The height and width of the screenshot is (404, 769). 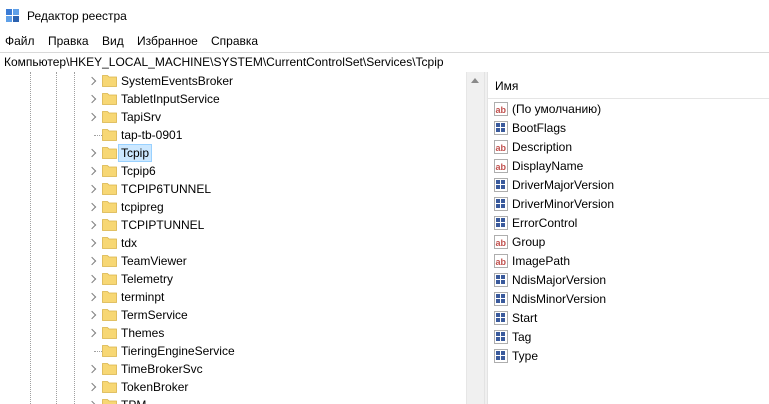 What do you see at coordinates (233, 279) in the screenshot?
I see `tree-item: Telemetry` at bounding box center [233, 279].